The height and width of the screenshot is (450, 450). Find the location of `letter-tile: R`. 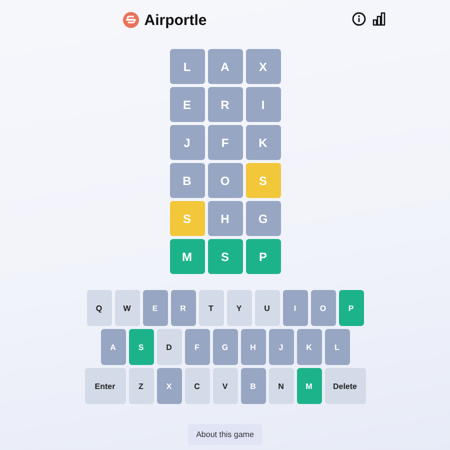

letter-tile: R is located at coordinates (225, 104).